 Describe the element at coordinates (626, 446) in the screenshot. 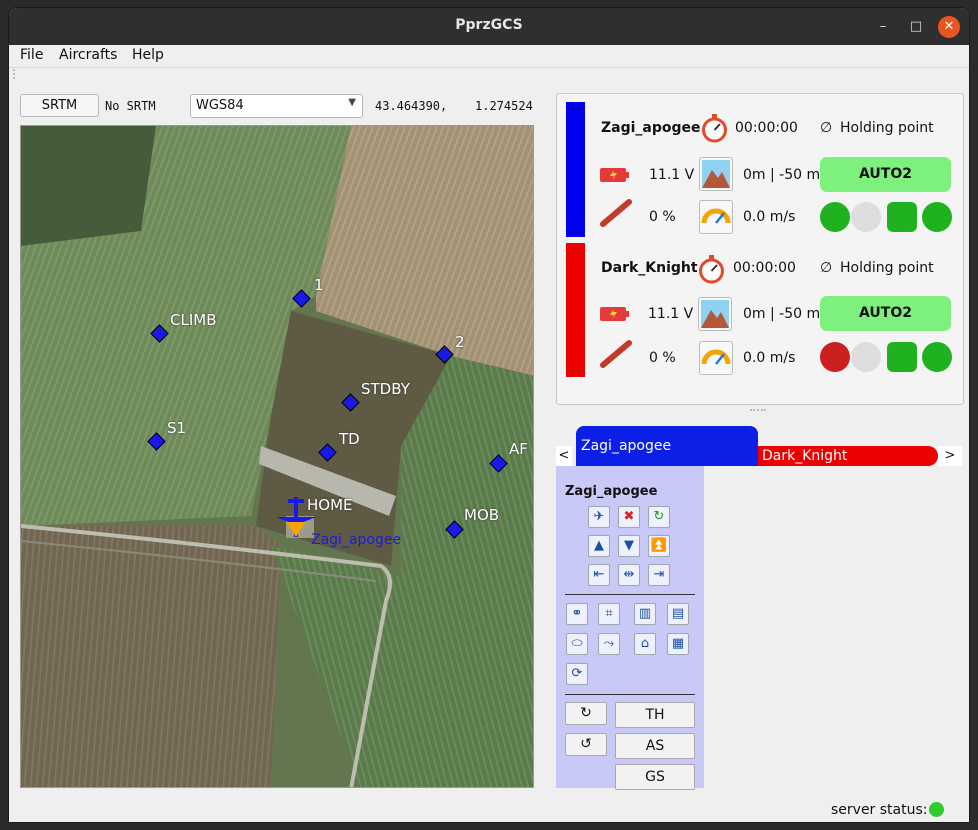

I see `tab-label: Zagi_apogee` at that location.